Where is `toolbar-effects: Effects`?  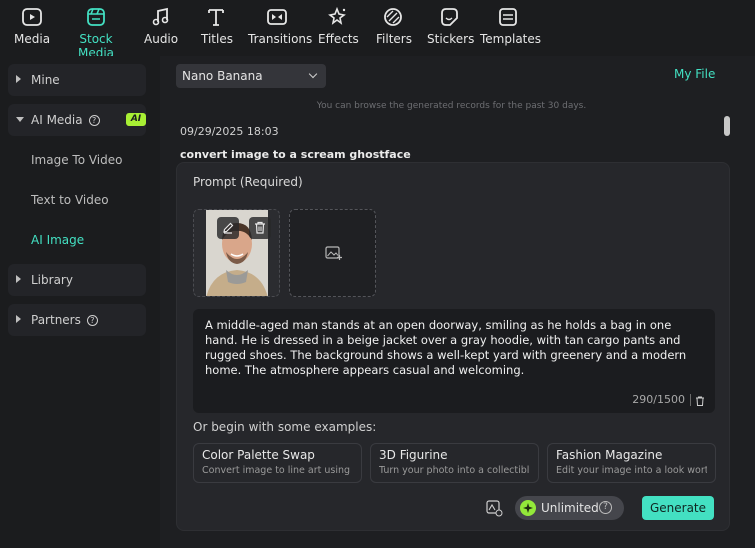
toolbar-effects: Effects is located at coordinates (338, 26).